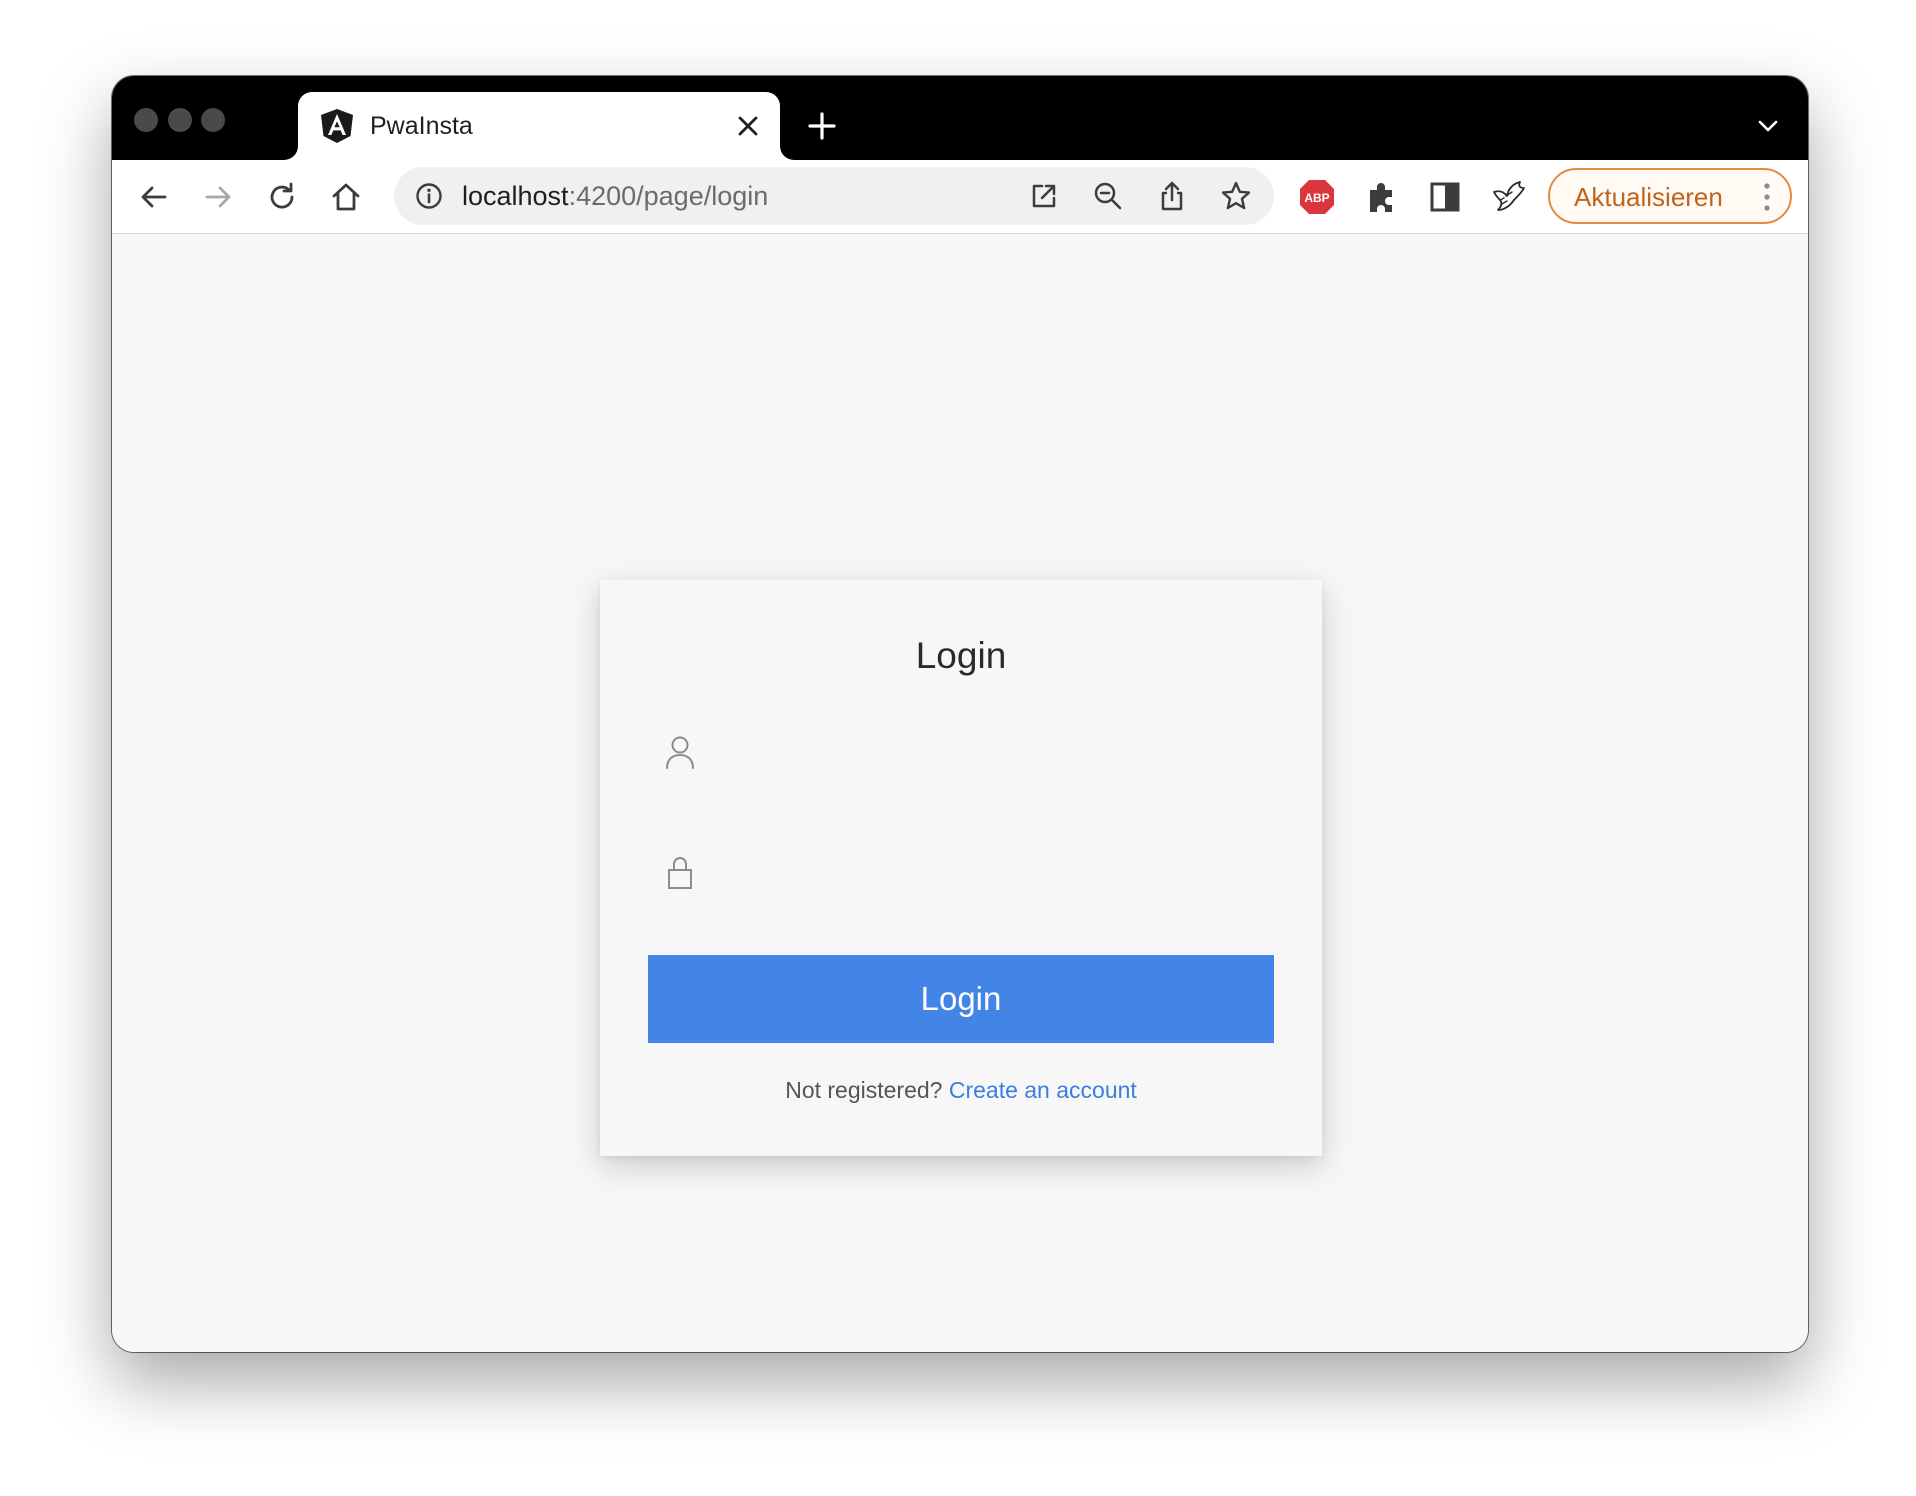 This screenshot has width=1916, height=1496. Describe the element at coordinates (515, 196) in the screenshot. I see `url-host: localhost` at that location.